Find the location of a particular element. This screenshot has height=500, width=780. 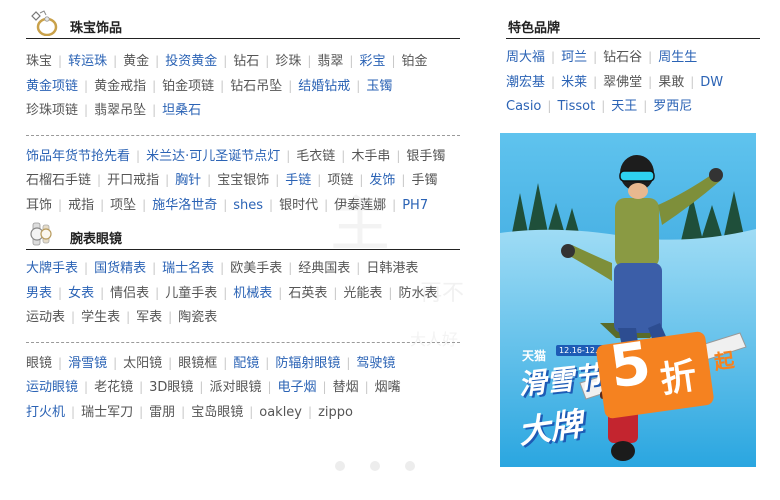

accessory-link: 石榴石手链 is located at coordinates (58, 180).